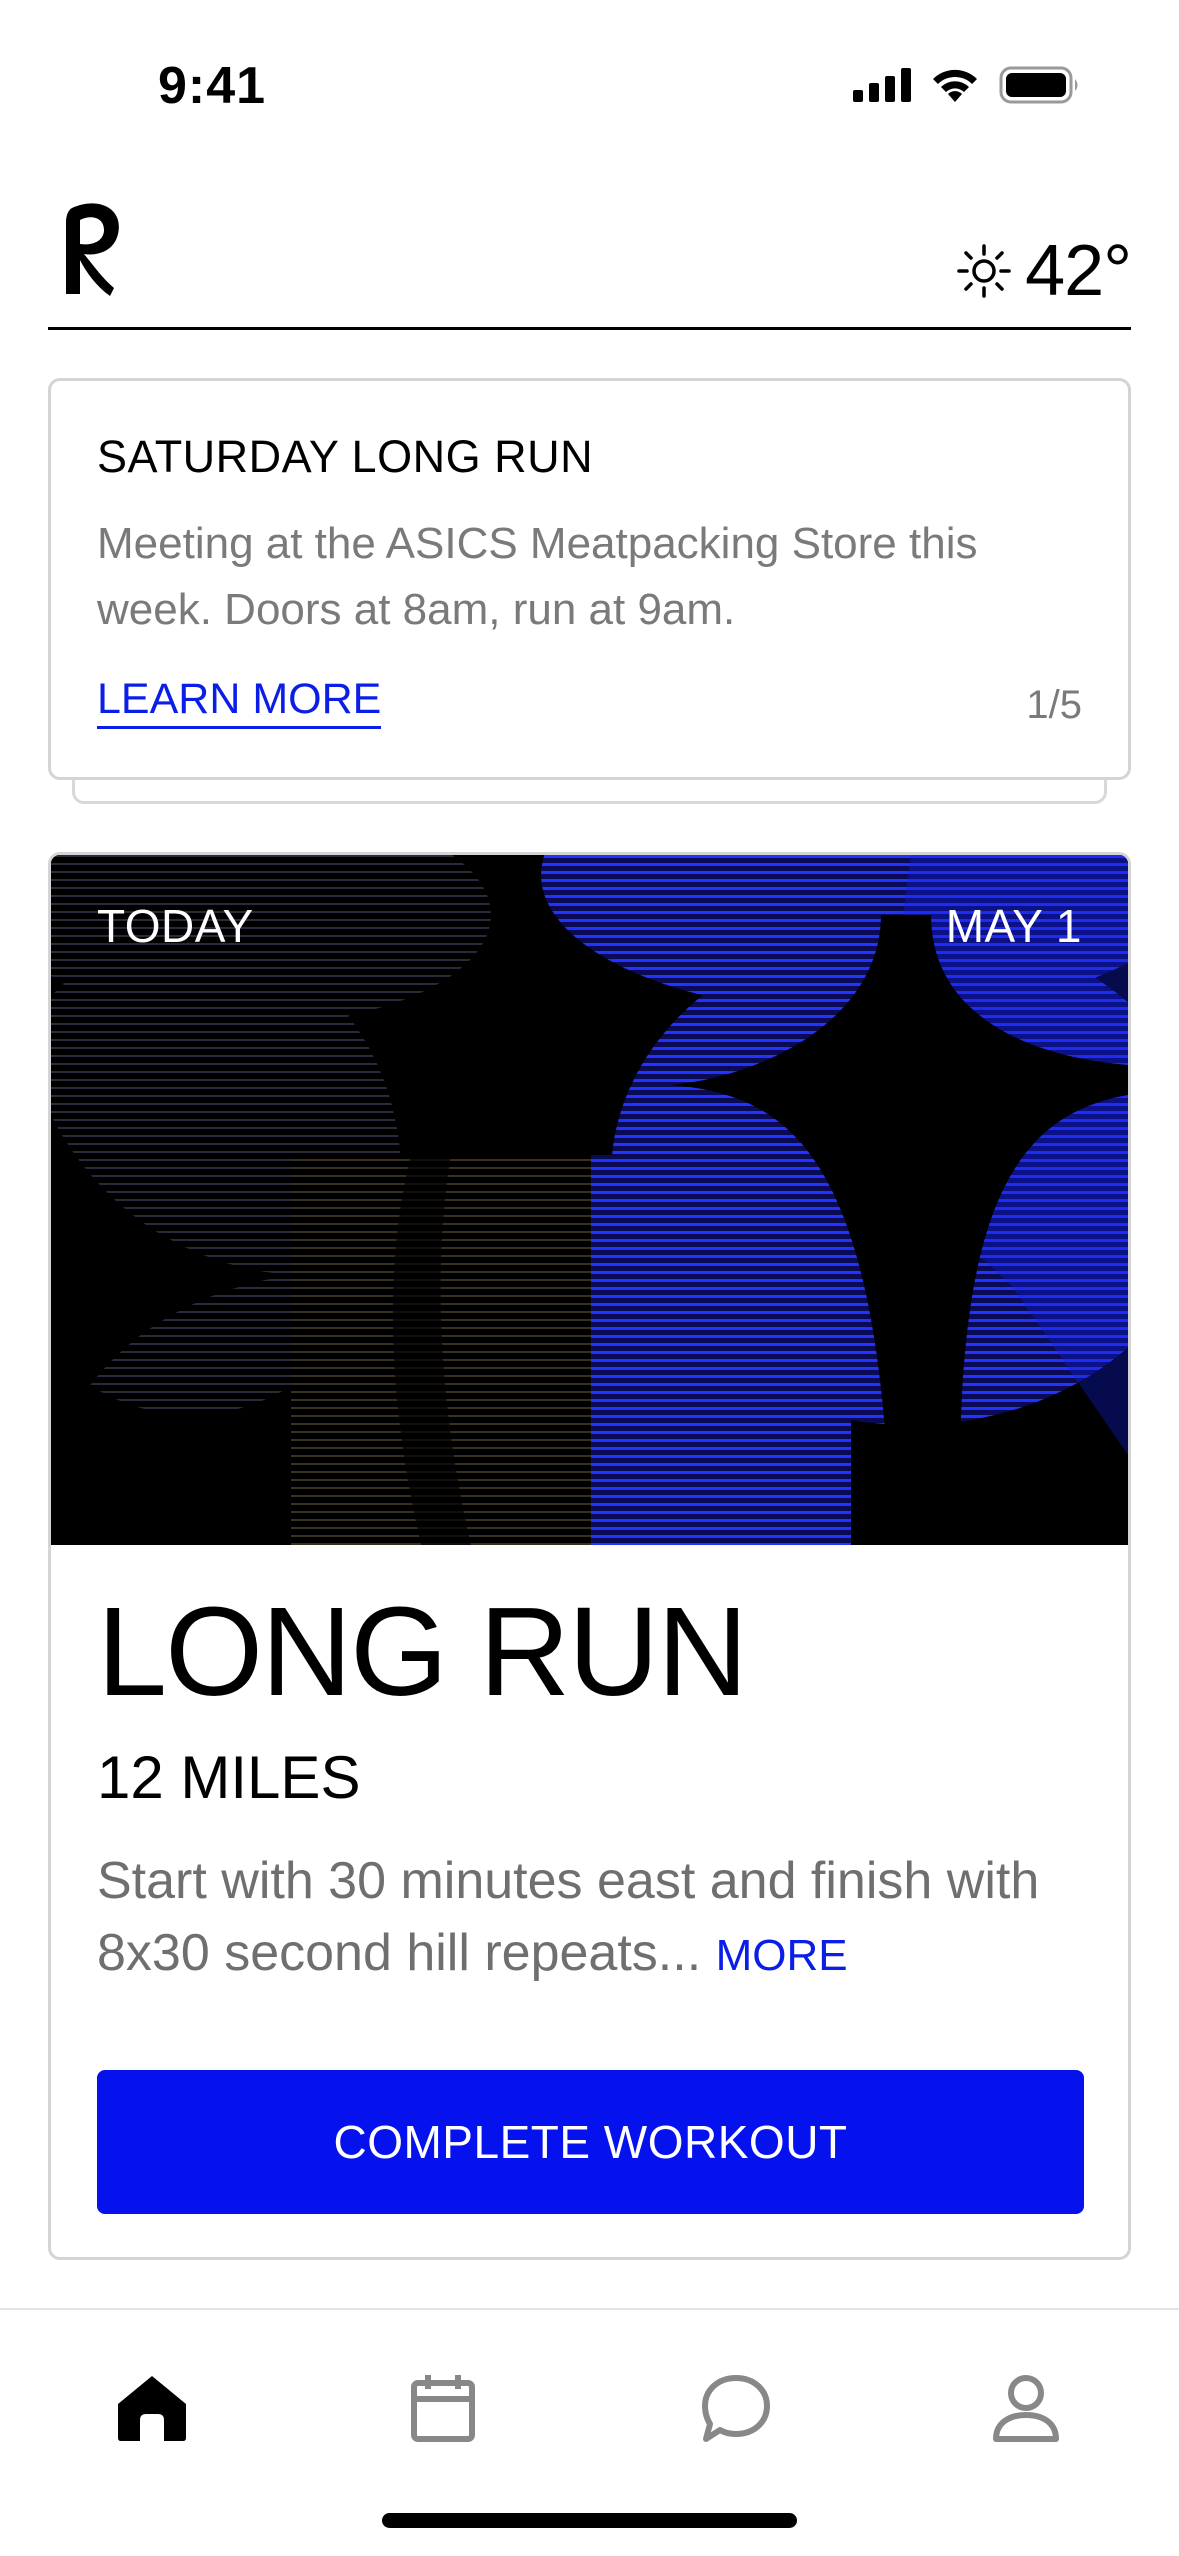 The height and width of the screenshot is (2556, 1179). Describe the element at coordinates (590, 260) in the screenshot. I see `app-header: 42°` at that location.